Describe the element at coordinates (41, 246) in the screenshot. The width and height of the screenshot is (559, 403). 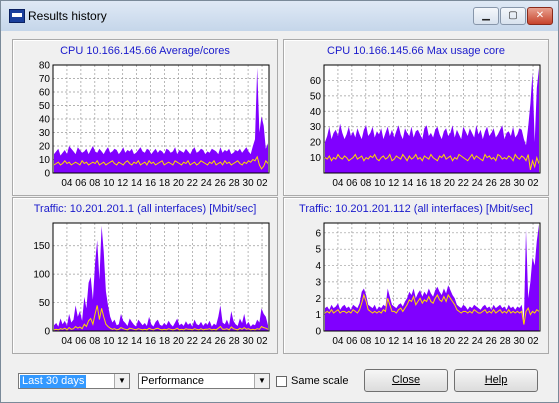
I see `y-tick-label: 150` at that location.